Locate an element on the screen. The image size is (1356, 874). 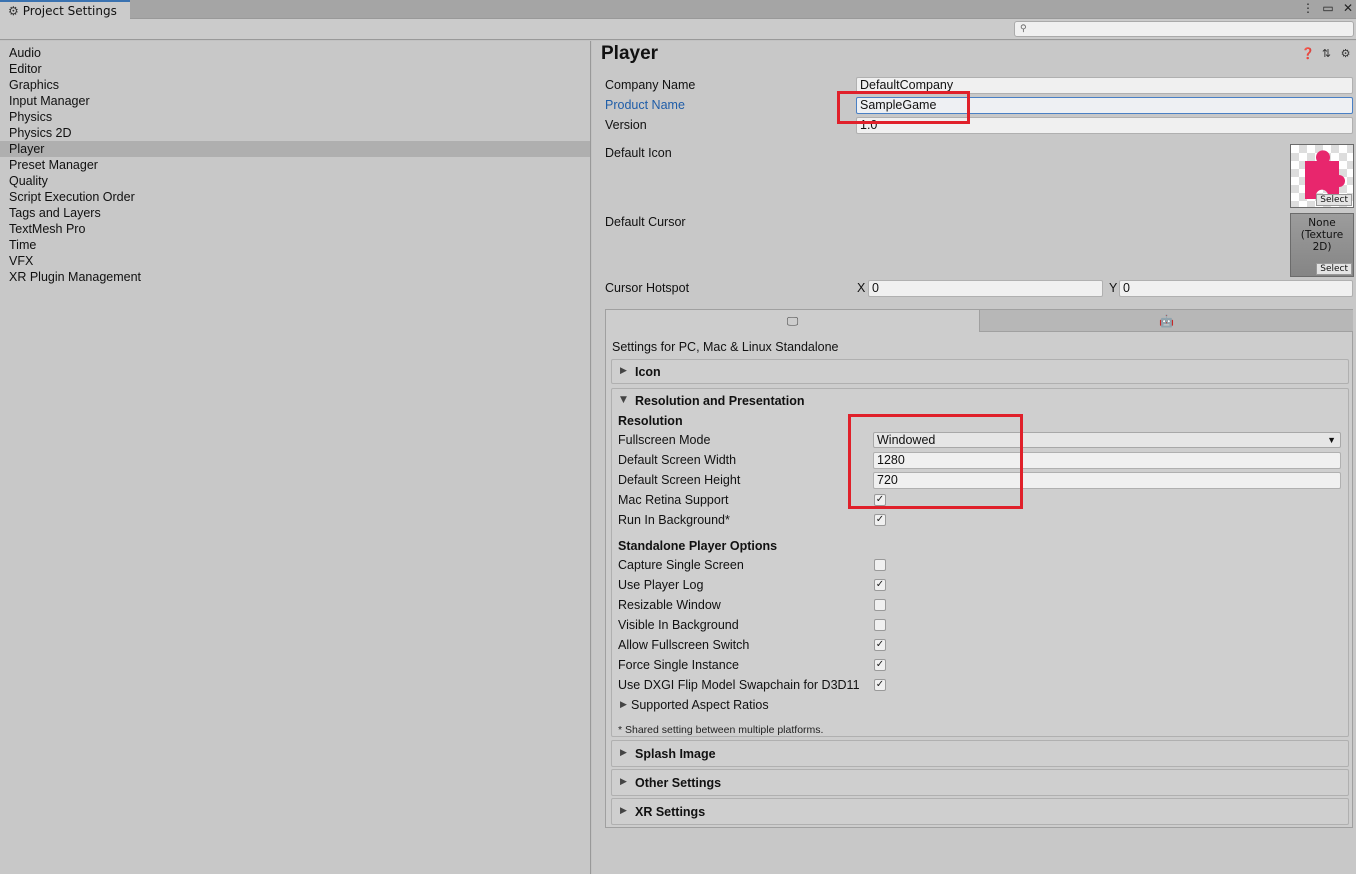
standalone-option-label: Capture Single Screen is located at coordinates (681, 565).